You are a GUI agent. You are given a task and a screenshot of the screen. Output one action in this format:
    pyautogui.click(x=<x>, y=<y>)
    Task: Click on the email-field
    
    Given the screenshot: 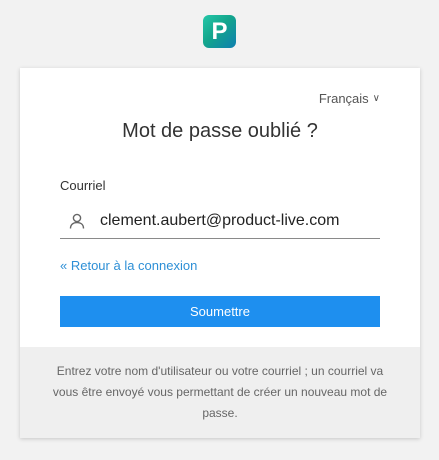 What is the action you would take?
    pyautogui.click(x=220, y=221)
    